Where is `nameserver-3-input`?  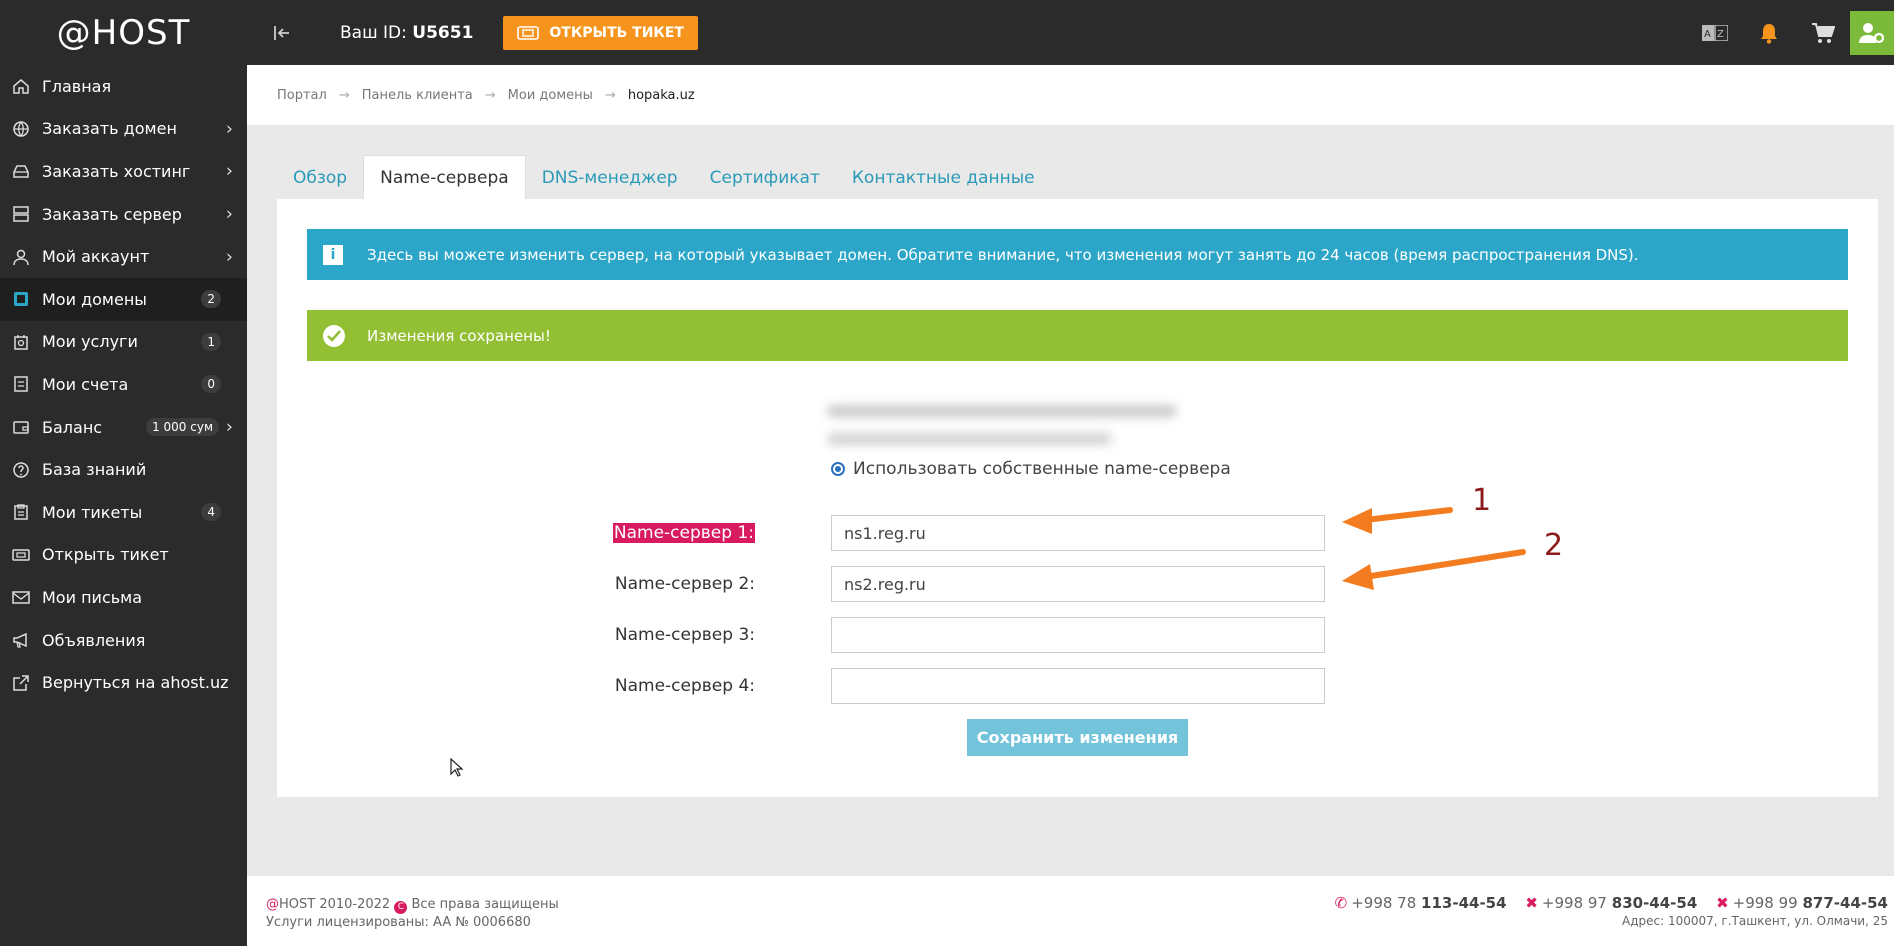 nameserver-3-input is located at coordinates (1078, 635).